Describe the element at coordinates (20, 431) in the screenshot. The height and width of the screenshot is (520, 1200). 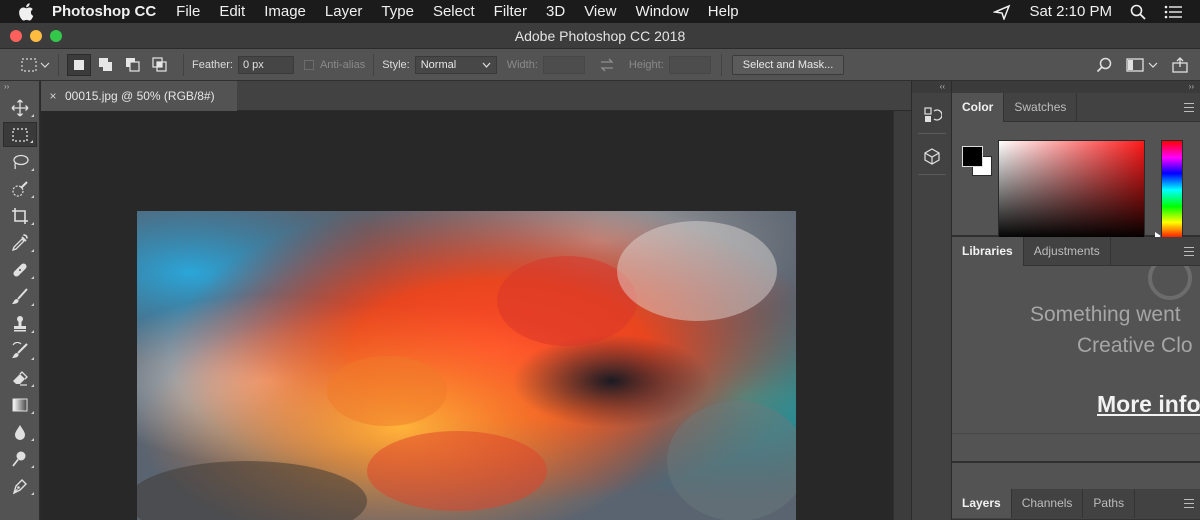
I see `blur-tool` at that location.